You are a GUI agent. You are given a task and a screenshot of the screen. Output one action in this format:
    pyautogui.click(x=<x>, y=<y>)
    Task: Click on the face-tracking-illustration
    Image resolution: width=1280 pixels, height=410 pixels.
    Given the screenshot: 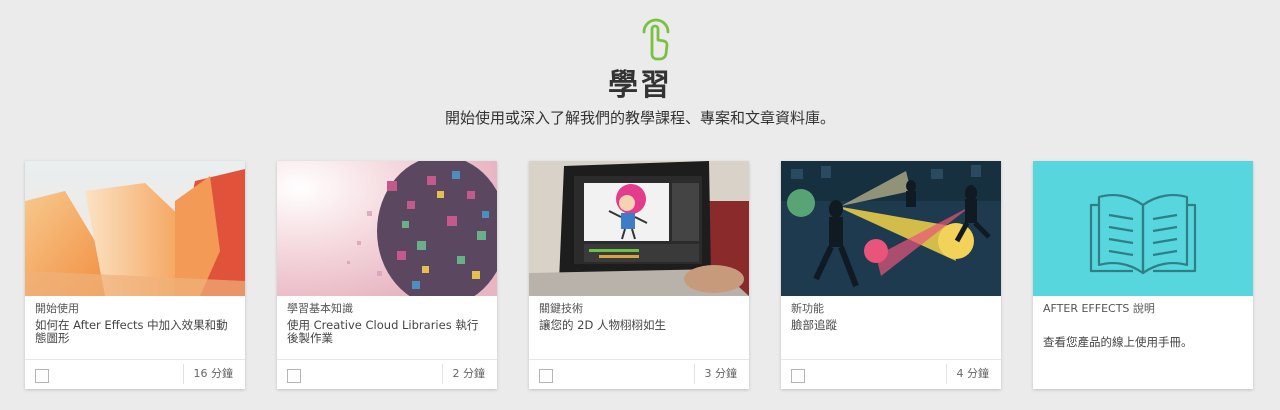 What is the action you would take?
    pyautogui.click(x=891, y=228)
    